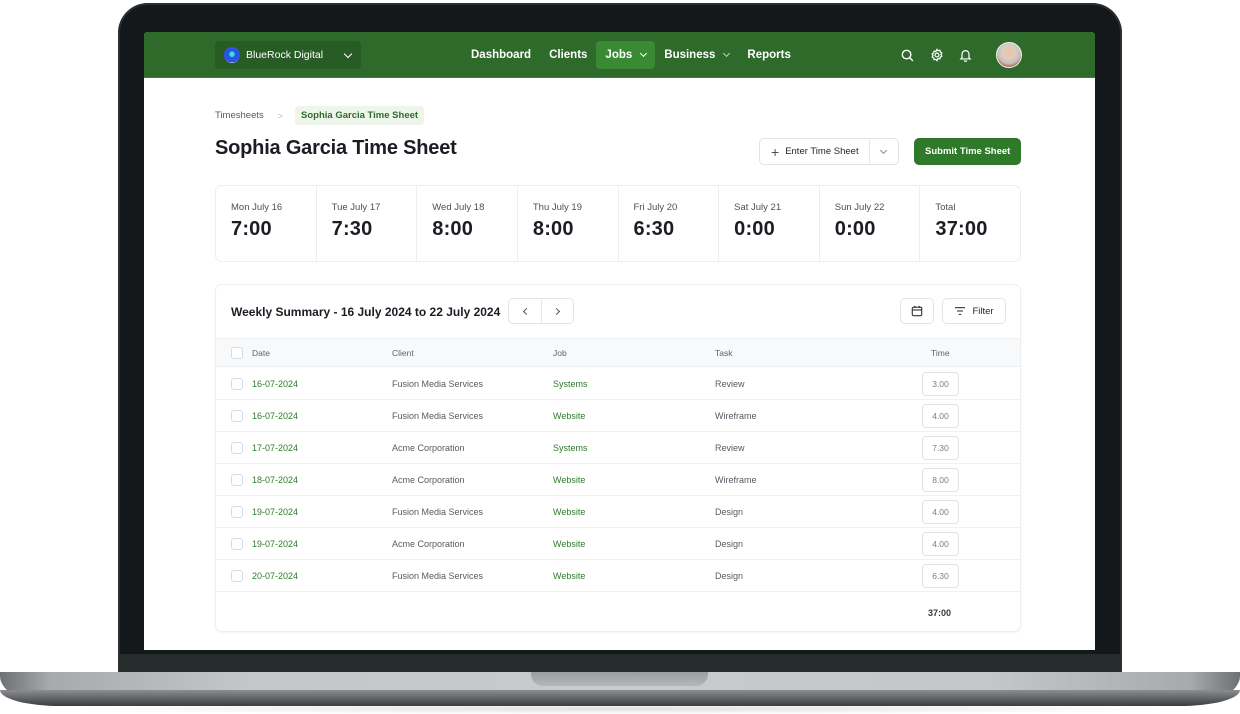 Image resolution: width=1240 pixels, height=714 pixels. Describe the element at coordinates (367, 223) in the screenshot. I see `stat-tuesday: Tue July 17 7:30` at that location.